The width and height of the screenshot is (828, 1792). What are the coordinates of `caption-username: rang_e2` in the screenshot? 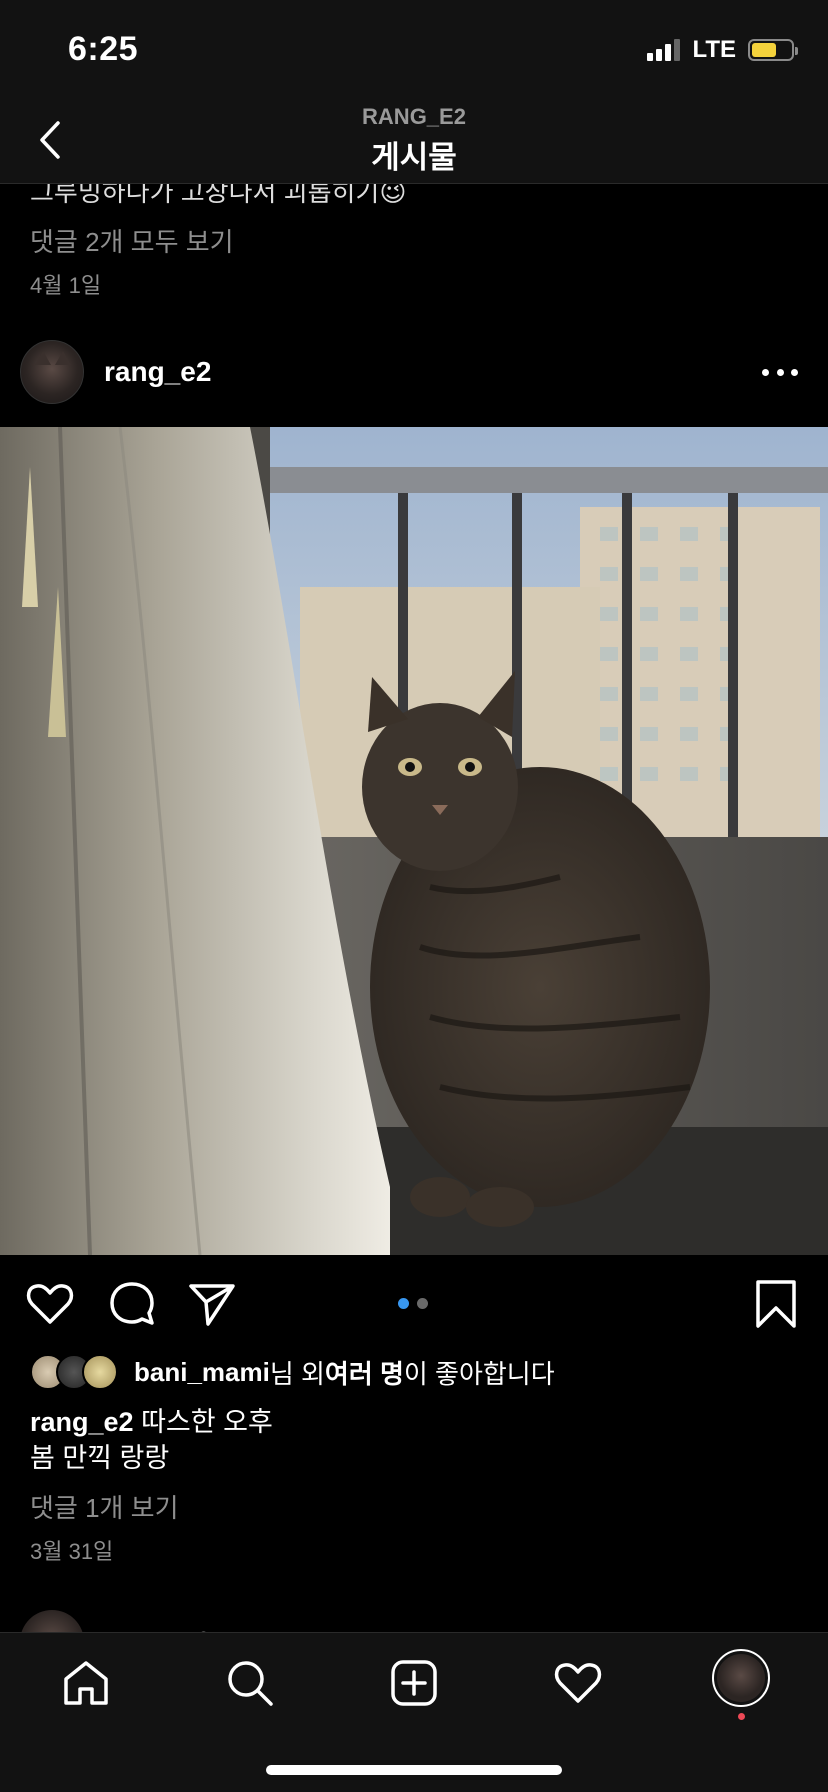 It's located at (82, 1422).